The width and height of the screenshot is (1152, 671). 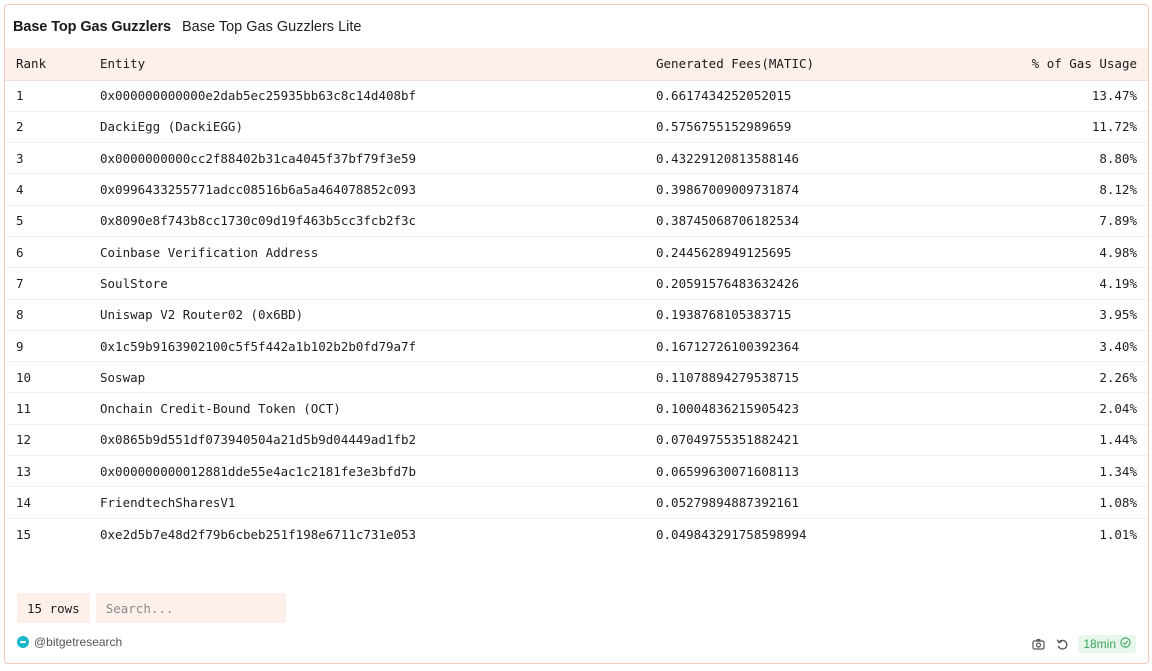 What do you see at coordinates (727, 377) in the screenshot?
I see `cell-fees: 0.11078894279538715` at bounding box center [727, 377].